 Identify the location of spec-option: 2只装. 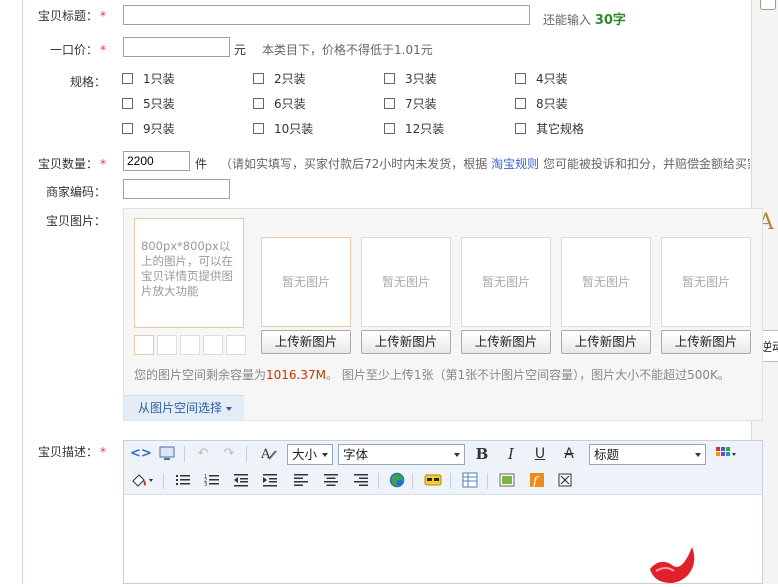
(279, 78).